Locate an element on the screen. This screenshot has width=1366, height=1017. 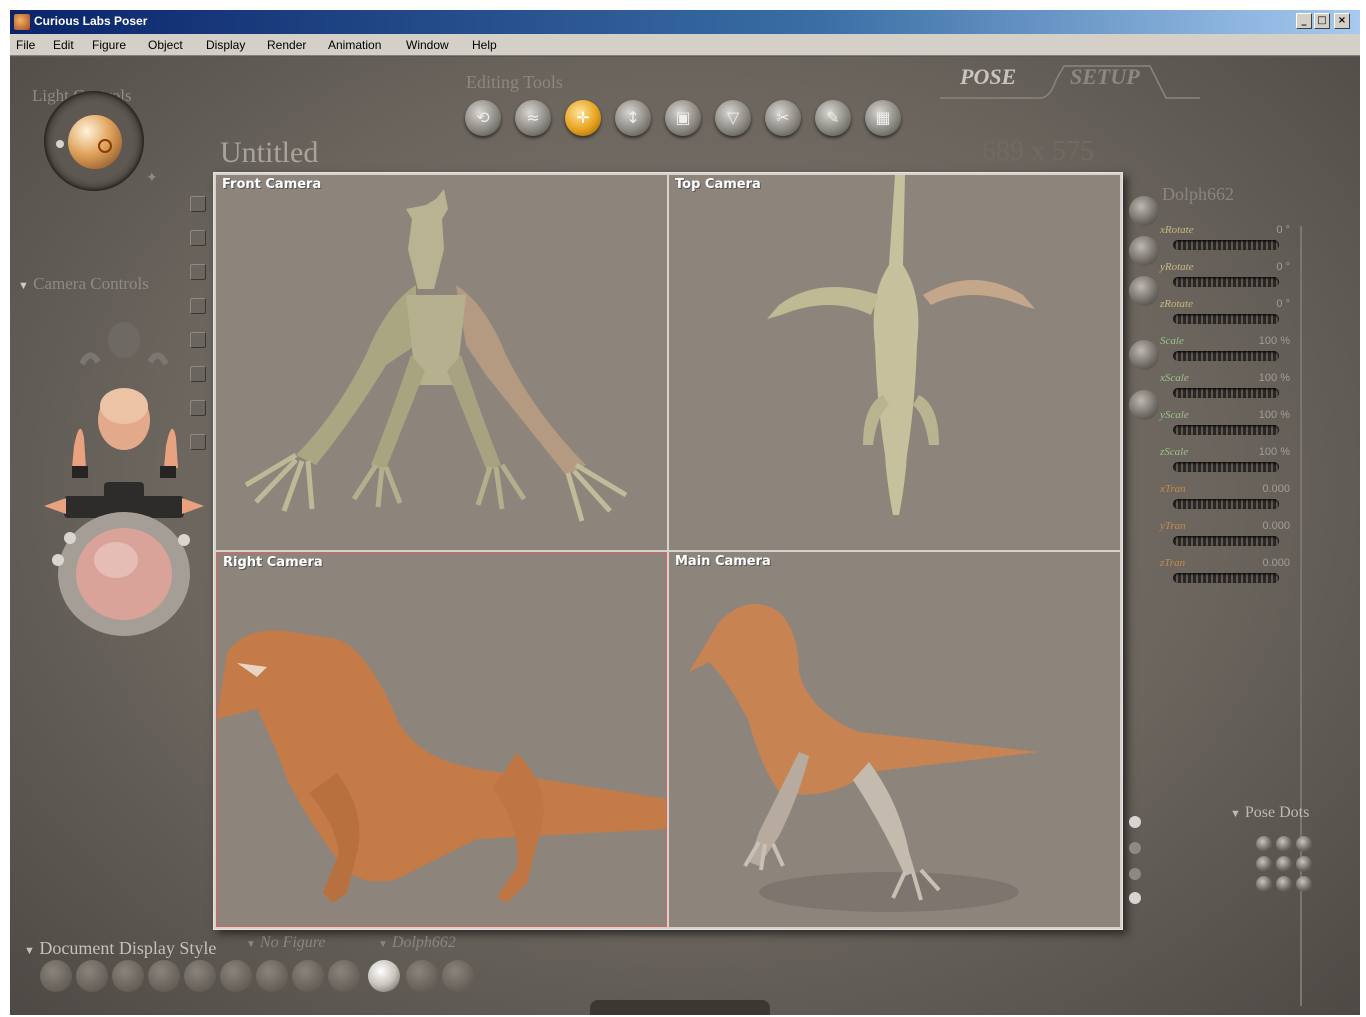
param-zrotate-dial is located at coordinates (1226, 319).